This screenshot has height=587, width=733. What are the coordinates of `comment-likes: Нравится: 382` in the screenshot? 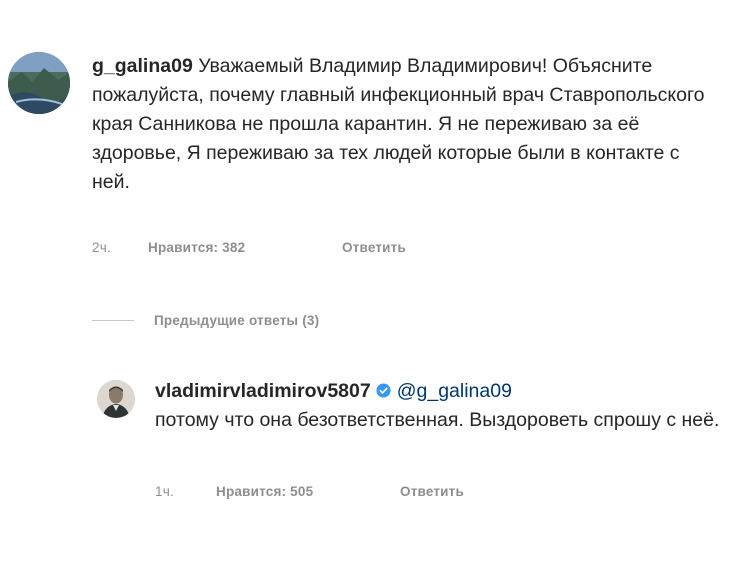 It's located at (196, 247).